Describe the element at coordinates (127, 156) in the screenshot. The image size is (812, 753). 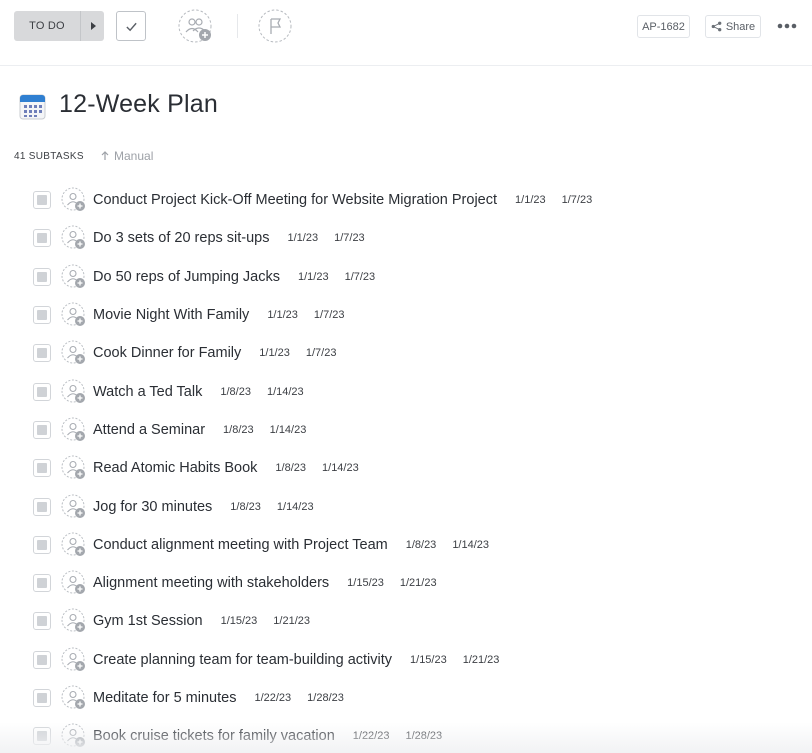
I see `sort-toggle: Manual` at that location.